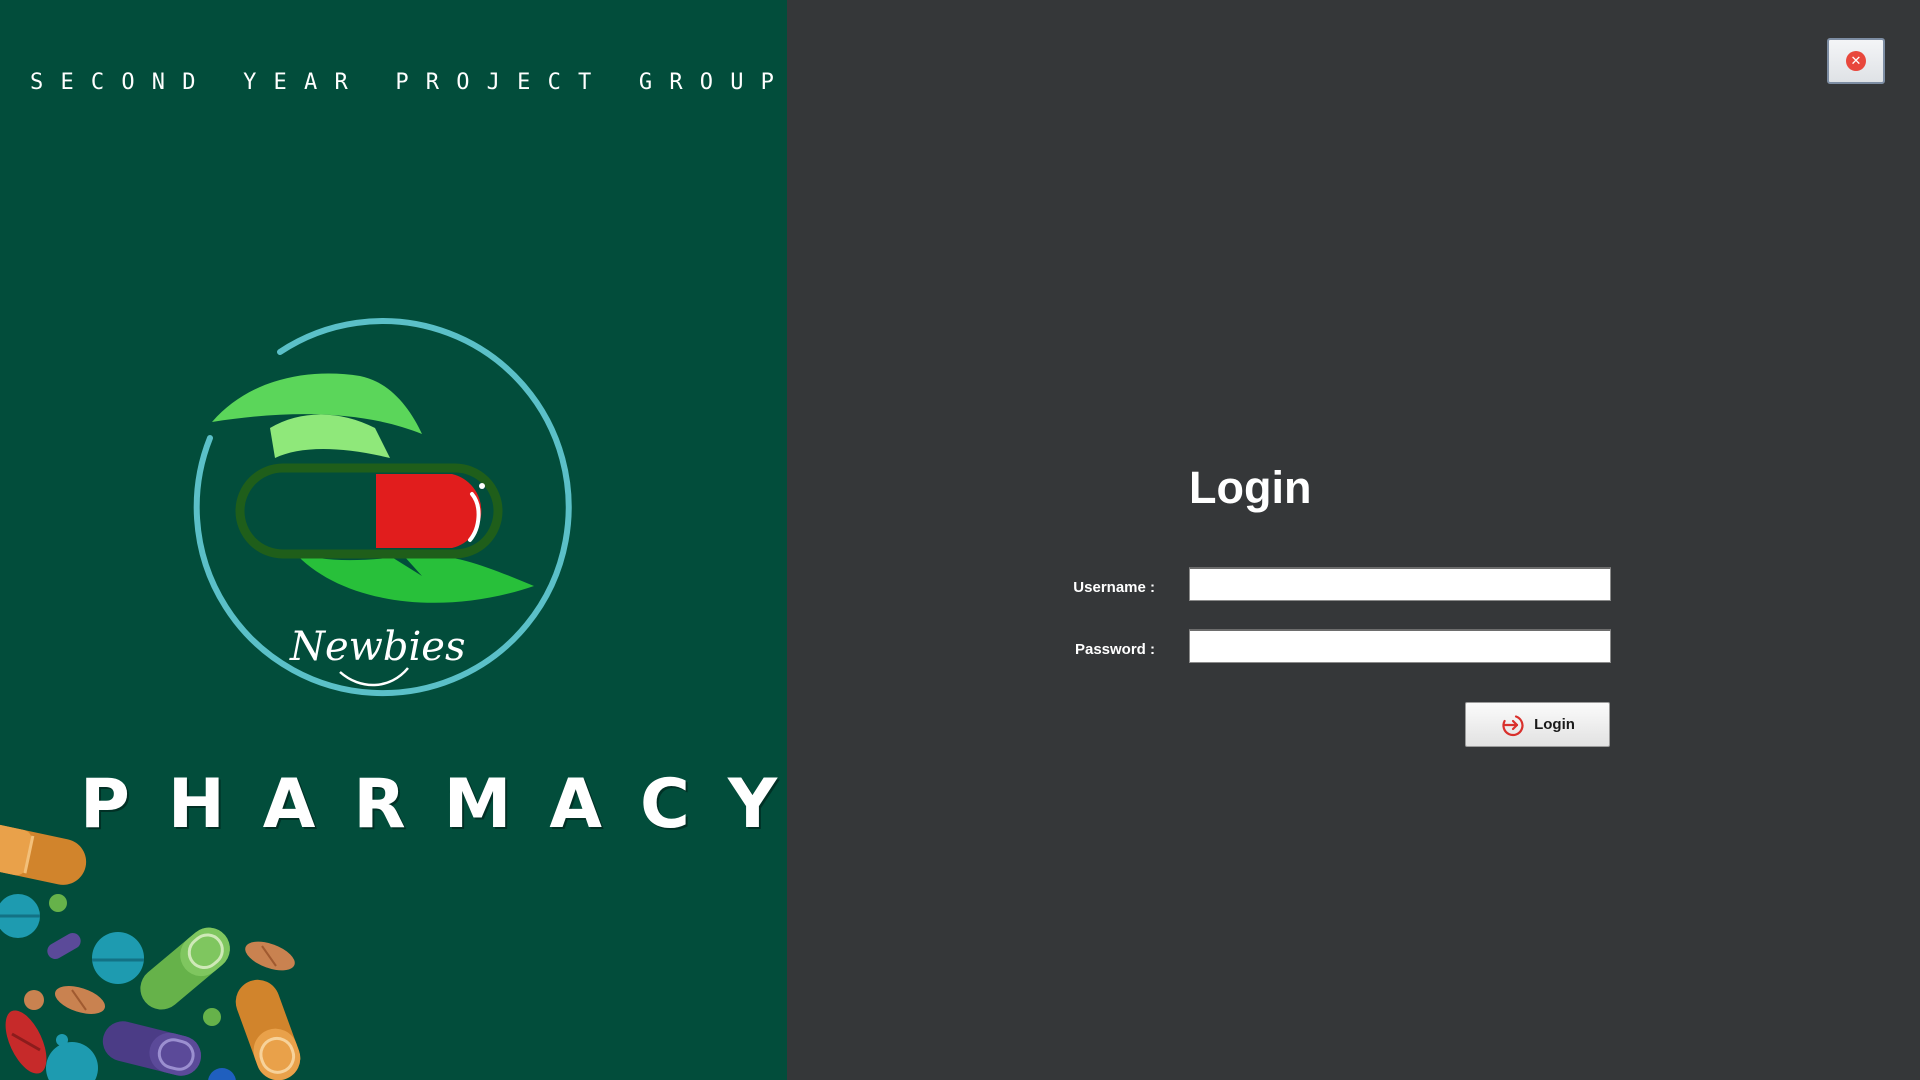 Image resolution: width=1920 pixels, height=1080 pixels. I want to click on username-input, so click(1400, 584).